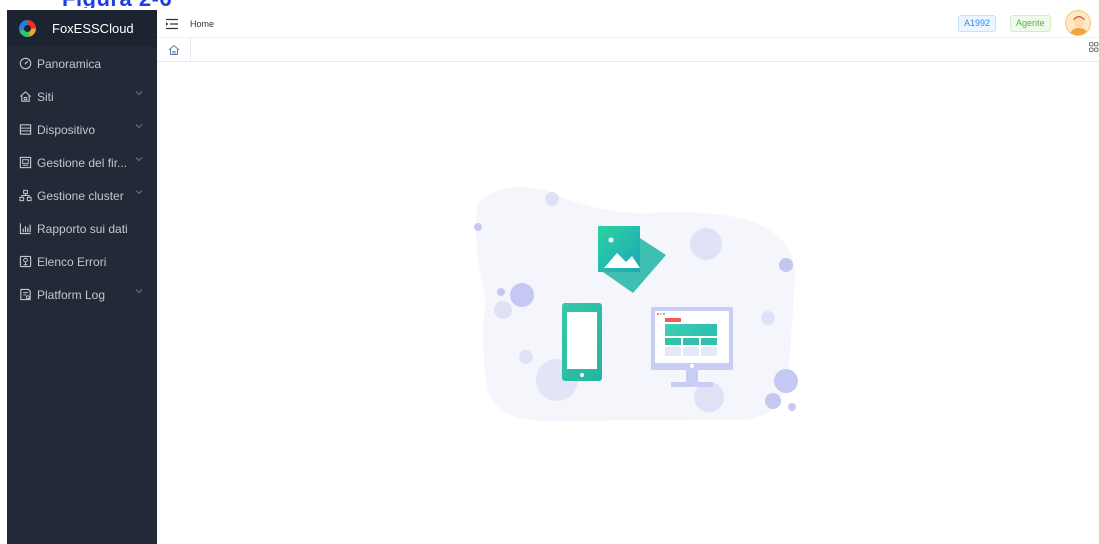  What do you see at coordinates (66, 129) in the screenshot?
I see `sidebar-item-label: Dispositivo` at bounding box center [66, 129].